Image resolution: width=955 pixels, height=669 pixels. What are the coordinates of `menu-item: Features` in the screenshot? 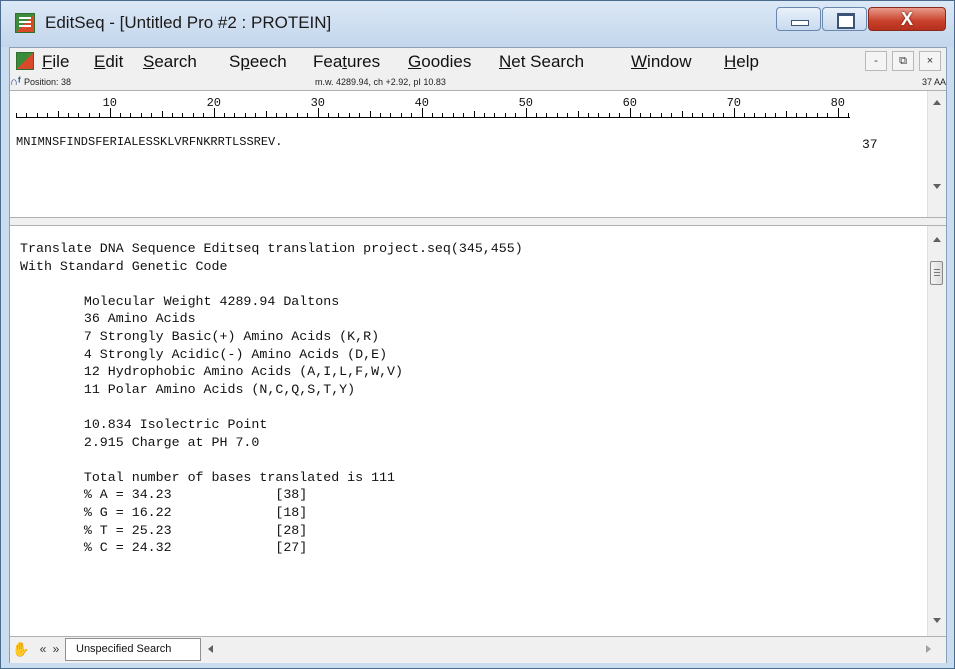 It's located at (346, 62).